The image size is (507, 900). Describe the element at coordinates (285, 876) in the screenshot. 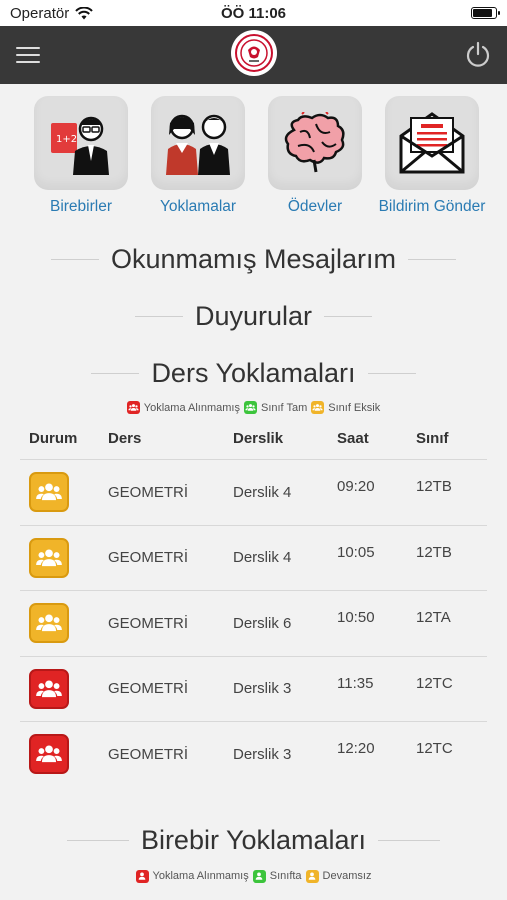

I see `legend-label: Sınıfta` at that location.